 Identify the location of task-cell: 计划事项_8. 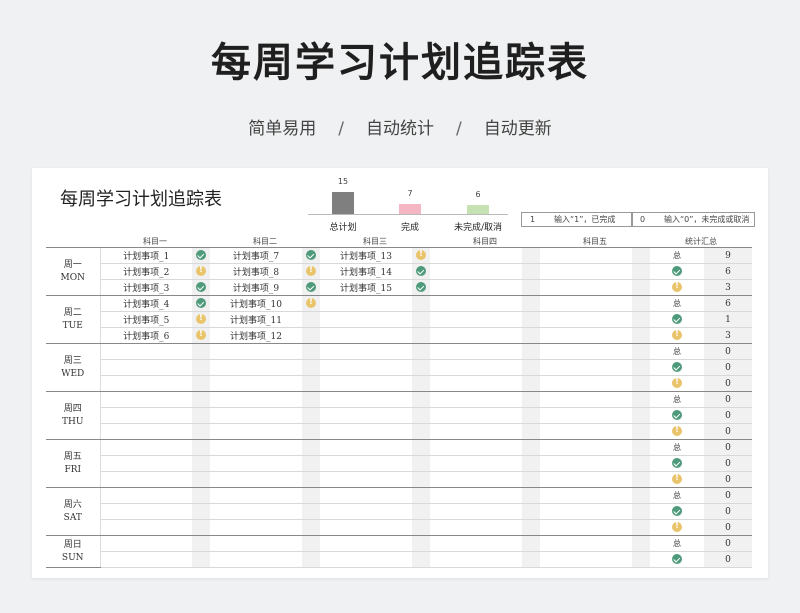
(256, 271).